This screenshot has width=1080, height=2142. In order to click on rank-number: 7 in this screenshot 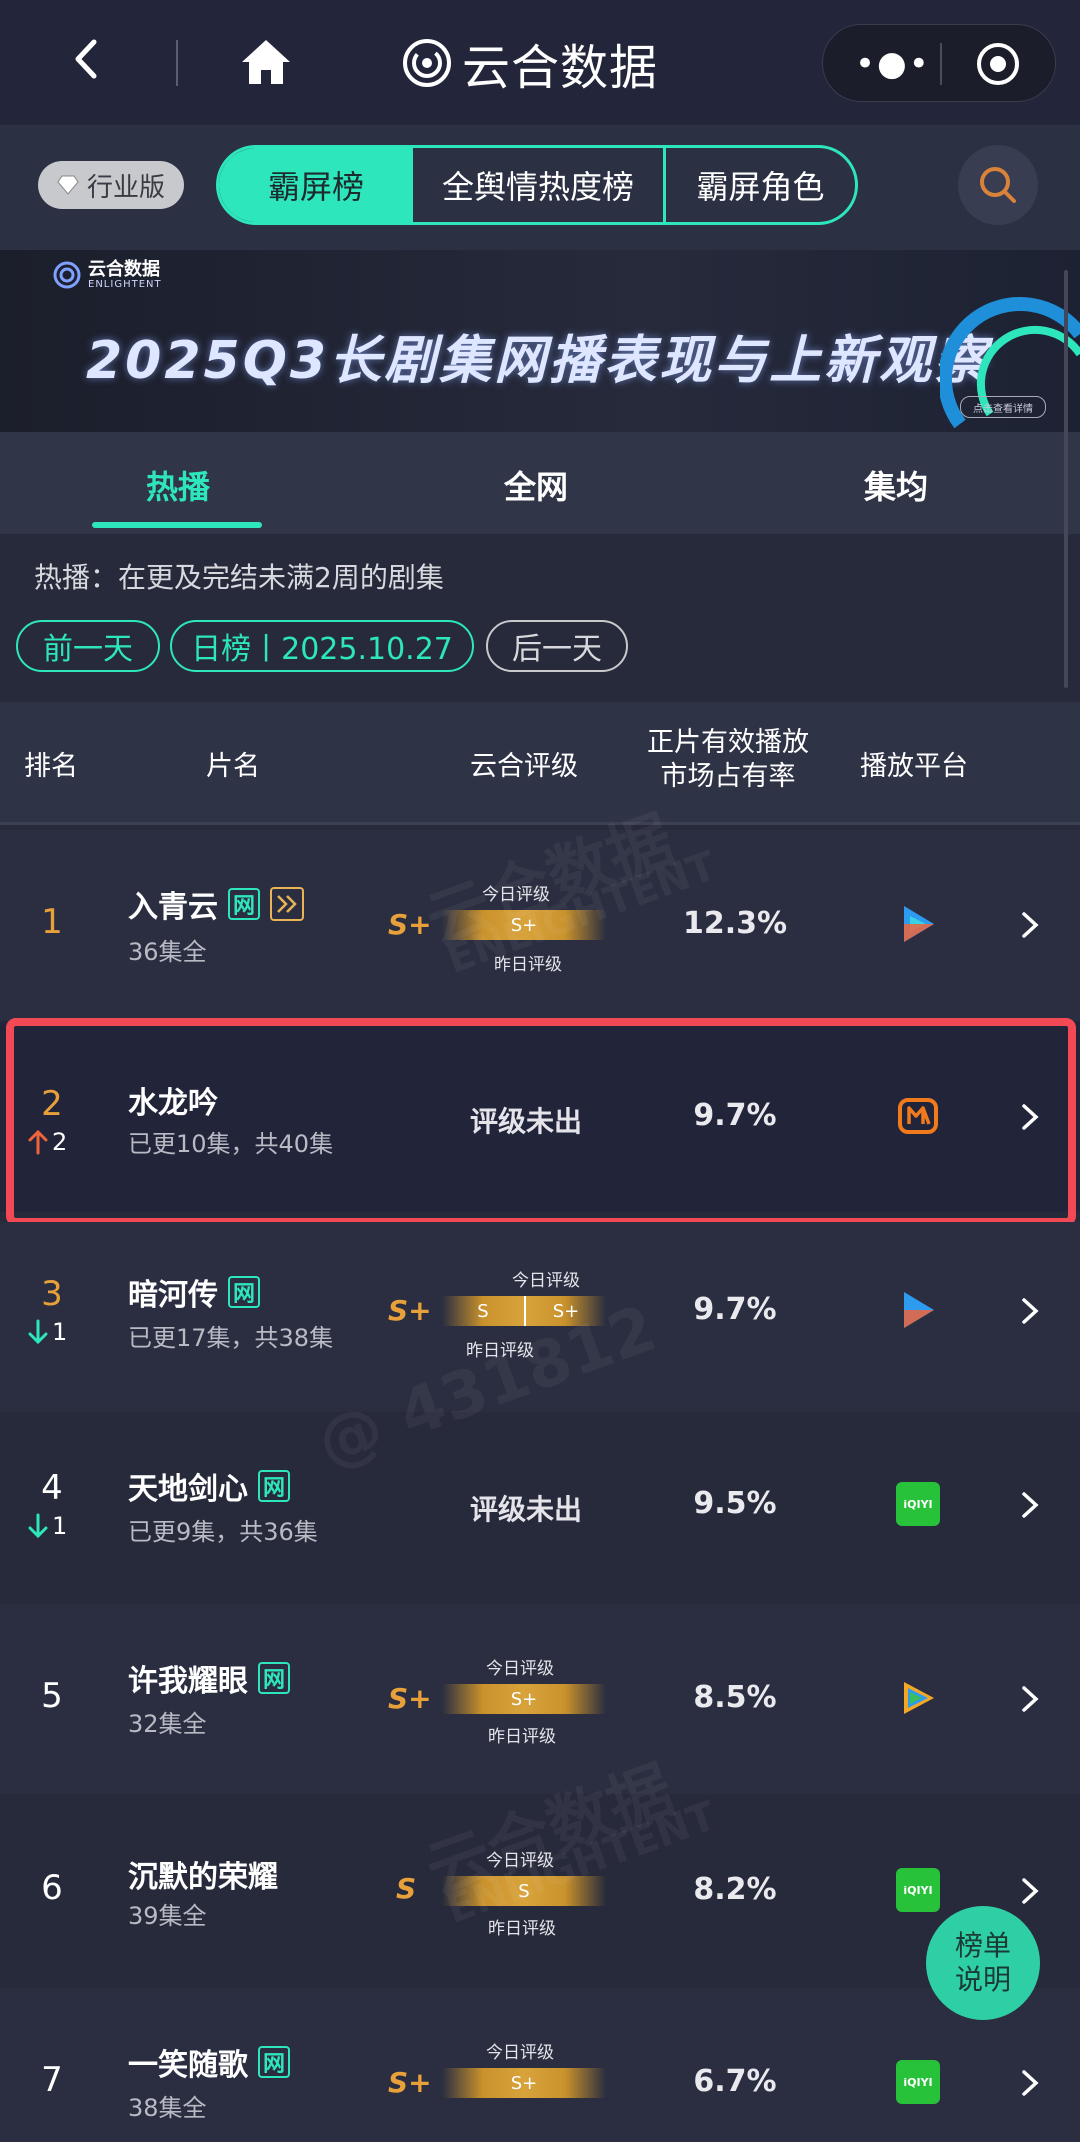, I will do `click(52, 2080)`.